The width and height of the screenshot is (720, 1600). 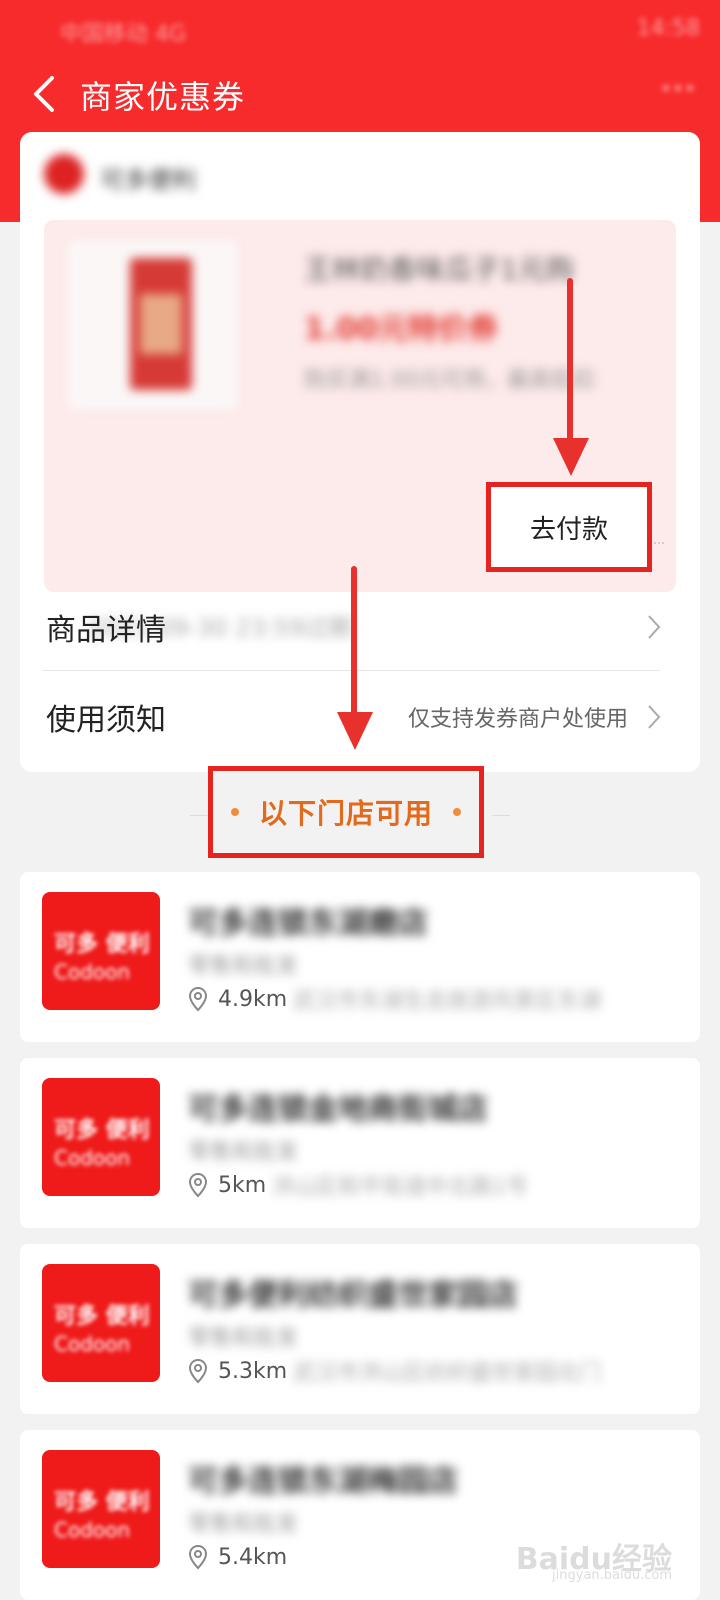 I want to click on stores-heading: 以下门店可用, so click(x=345, y=813).